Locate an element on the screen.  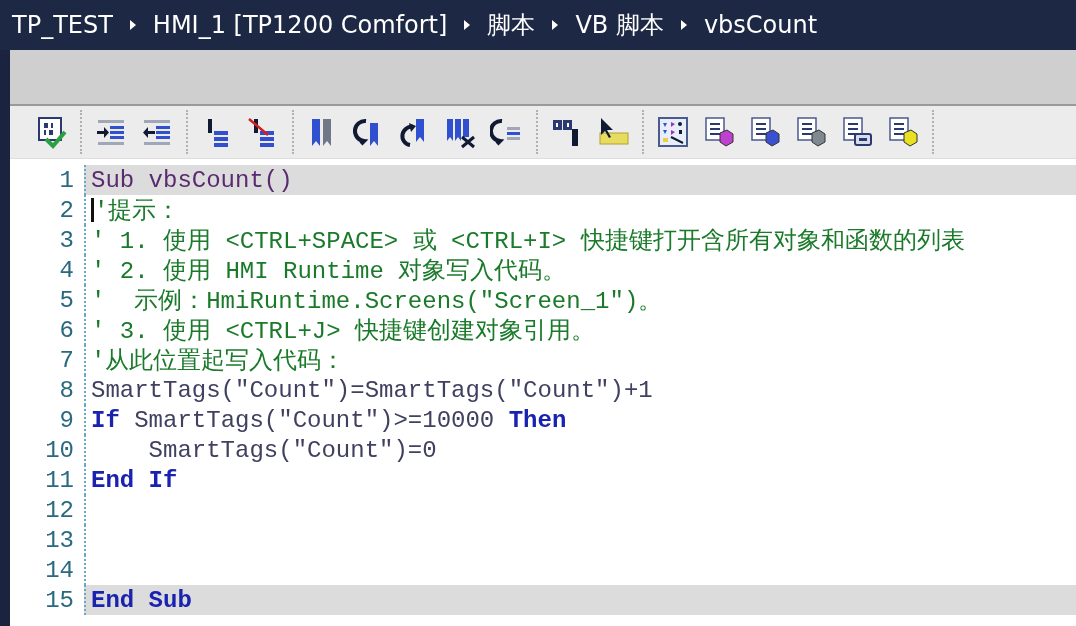
code-text: '提示： is located at coordinates (137, 211).